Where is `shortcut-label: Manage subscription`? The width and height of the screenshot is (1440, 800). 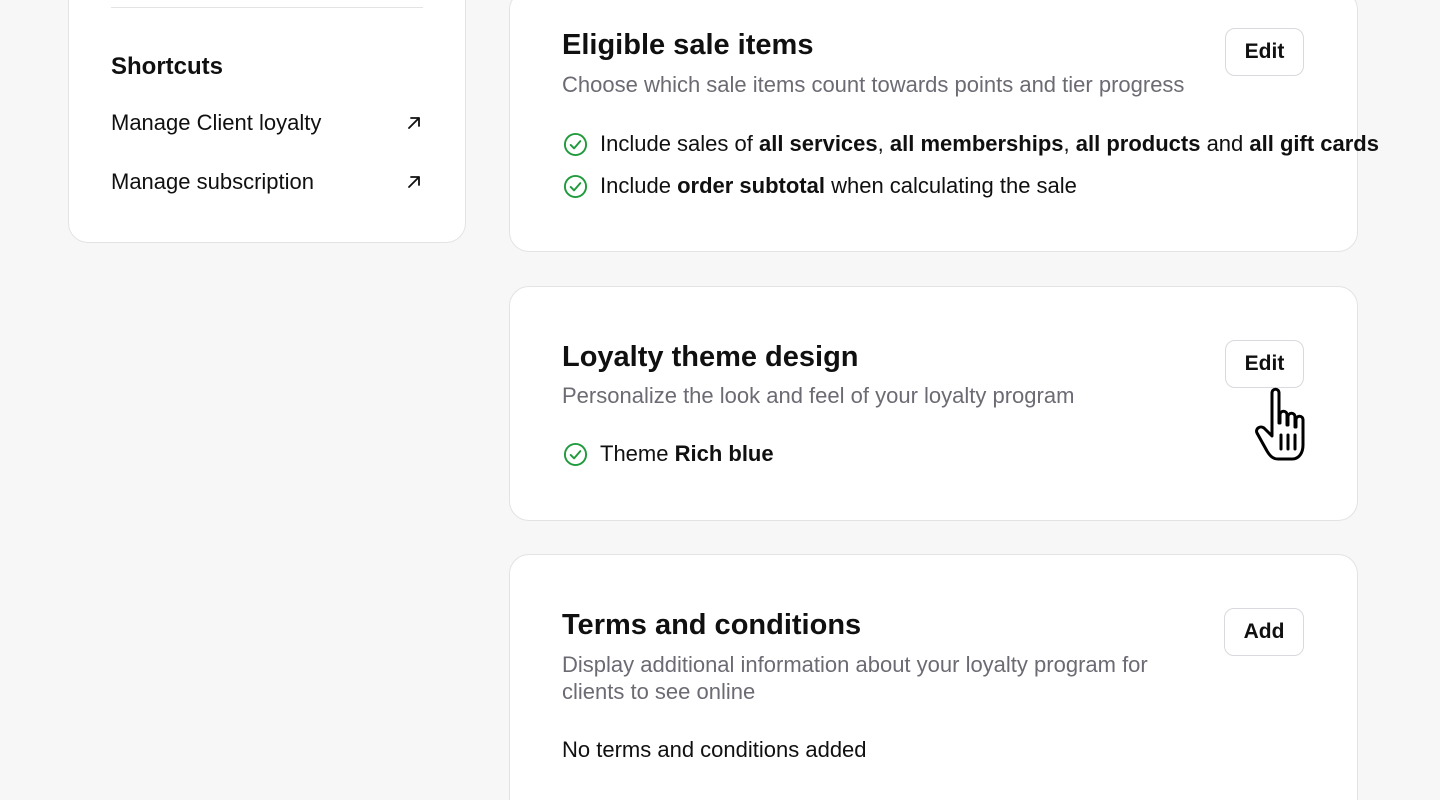 shortcut-label: Manage subscription is located at coordinates (213, 181).